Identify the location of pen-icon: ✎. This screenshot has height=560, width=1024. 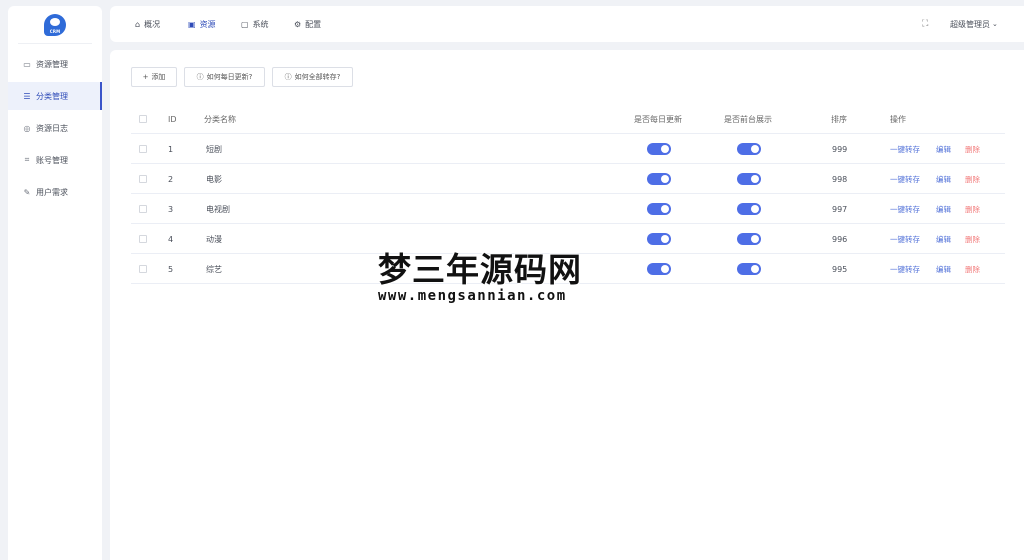
(27, 192).